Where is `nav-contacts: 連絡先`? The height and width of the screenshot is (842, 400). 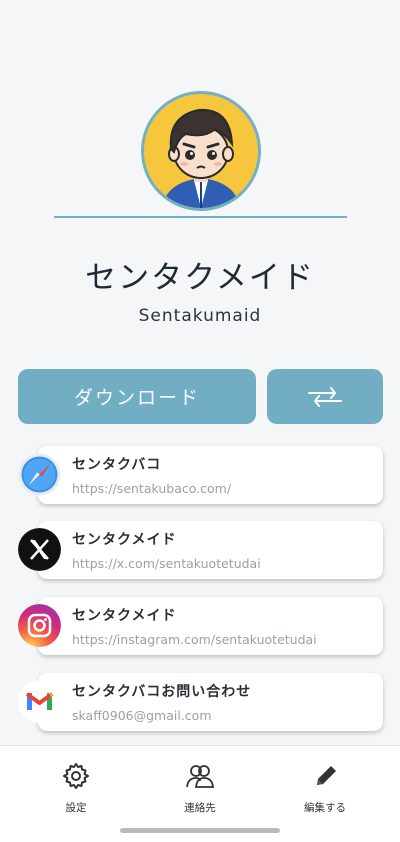 nav-contacts: 連絡先 is located at coordinates (200, 790).